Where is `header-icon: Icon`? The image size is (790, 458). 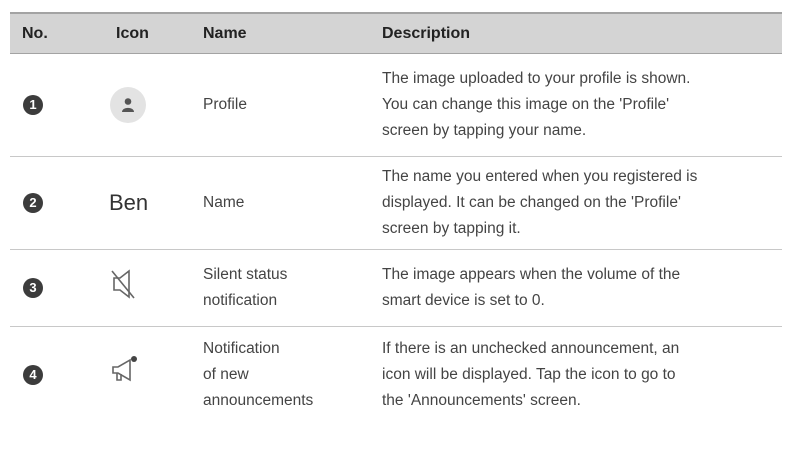
header-icon: Icon is located at coordinates (132, 33).